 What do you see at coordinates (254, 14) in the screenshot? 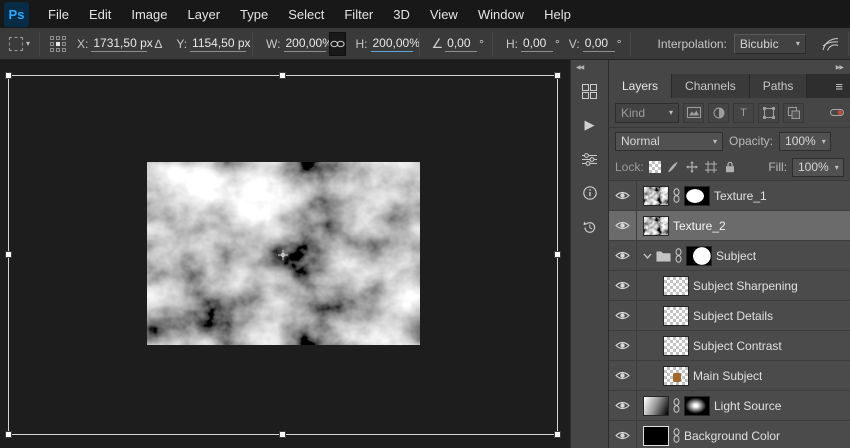
I see `menu-type: Type` at bounding box center [254, 14].